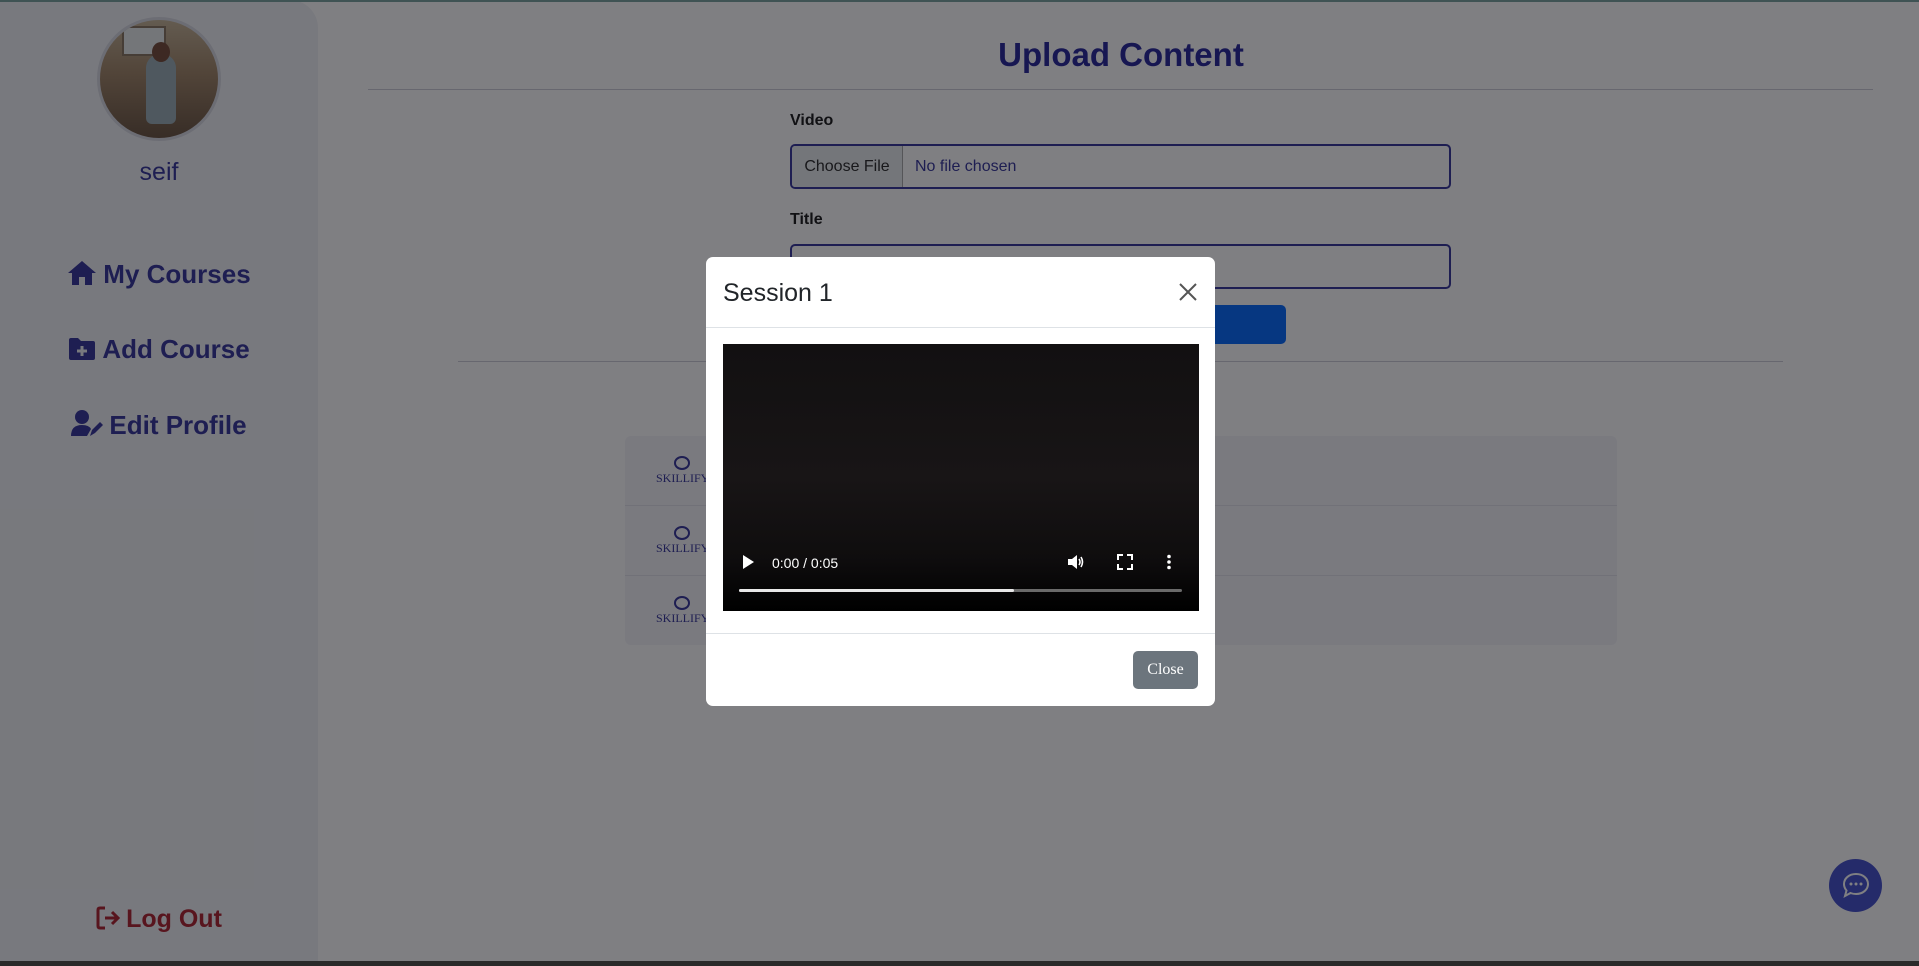 The height and width of the screenshot is (966, 1919). What do you see at coordinates (1169, 562) in the screenshot?
I see `more-options-icon` at bounding box center [1169, 562].